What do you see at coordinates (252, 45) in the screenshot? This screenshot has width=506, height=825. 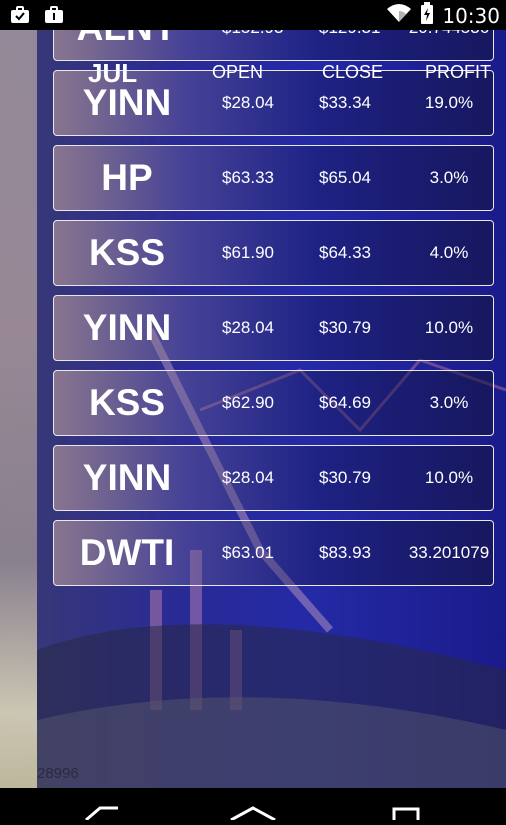 I see `open-price: $152.93` at bounding box center [252, 45].